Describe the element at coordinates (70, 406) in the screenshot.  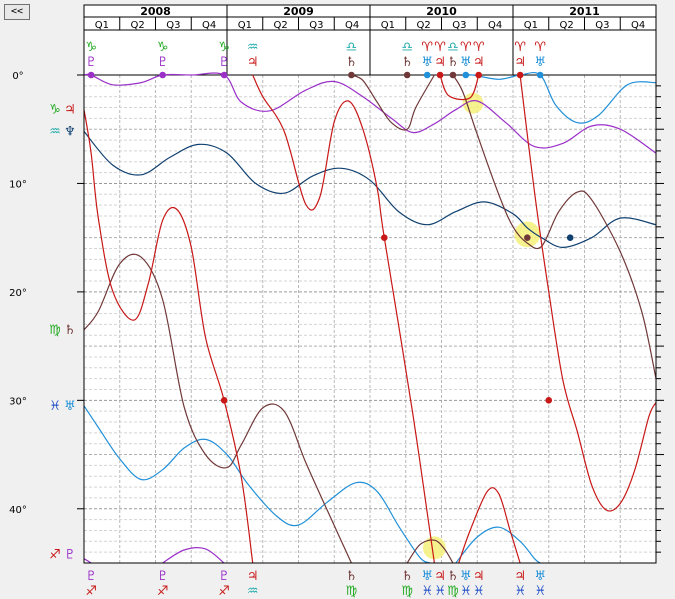
I see `left-planet-glyph: ♅` at that location.